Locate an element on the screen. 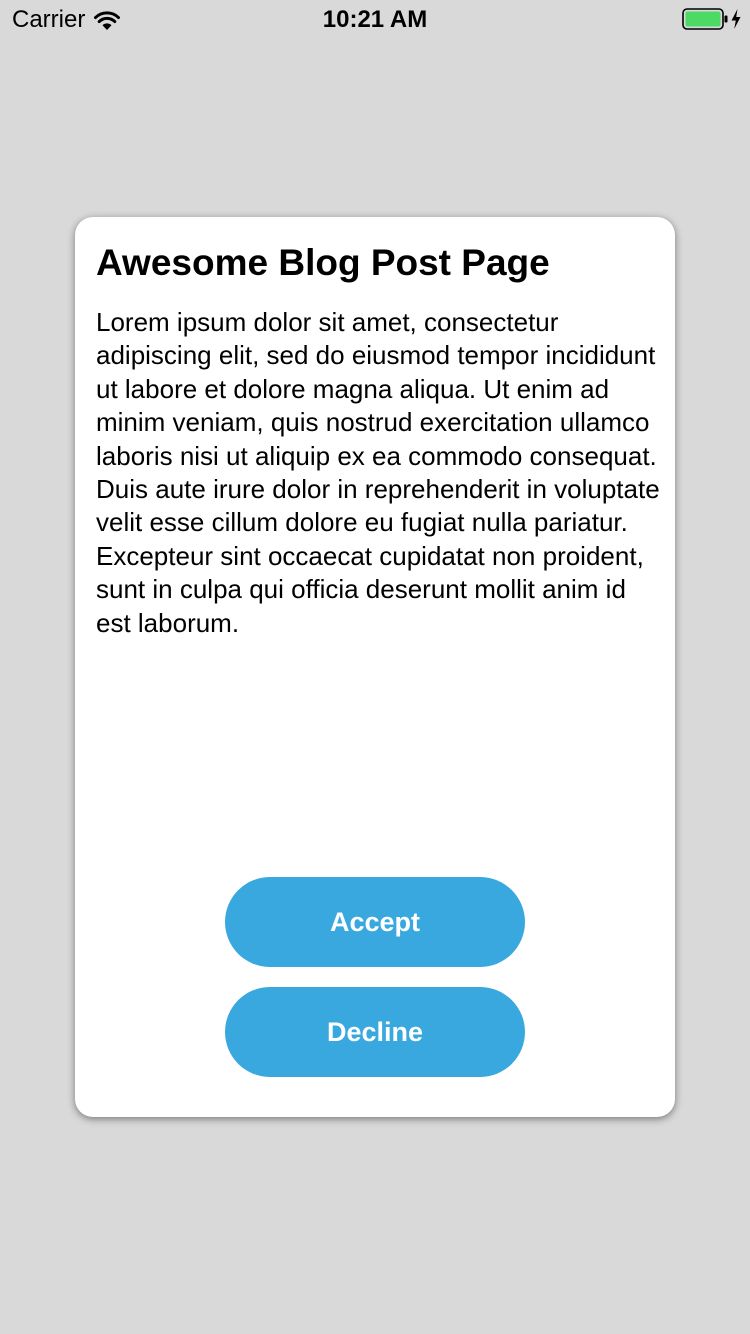 The width and height of the screenshot is (750, 1334). charging-bolt-icon is located at coordinates (736, 19).